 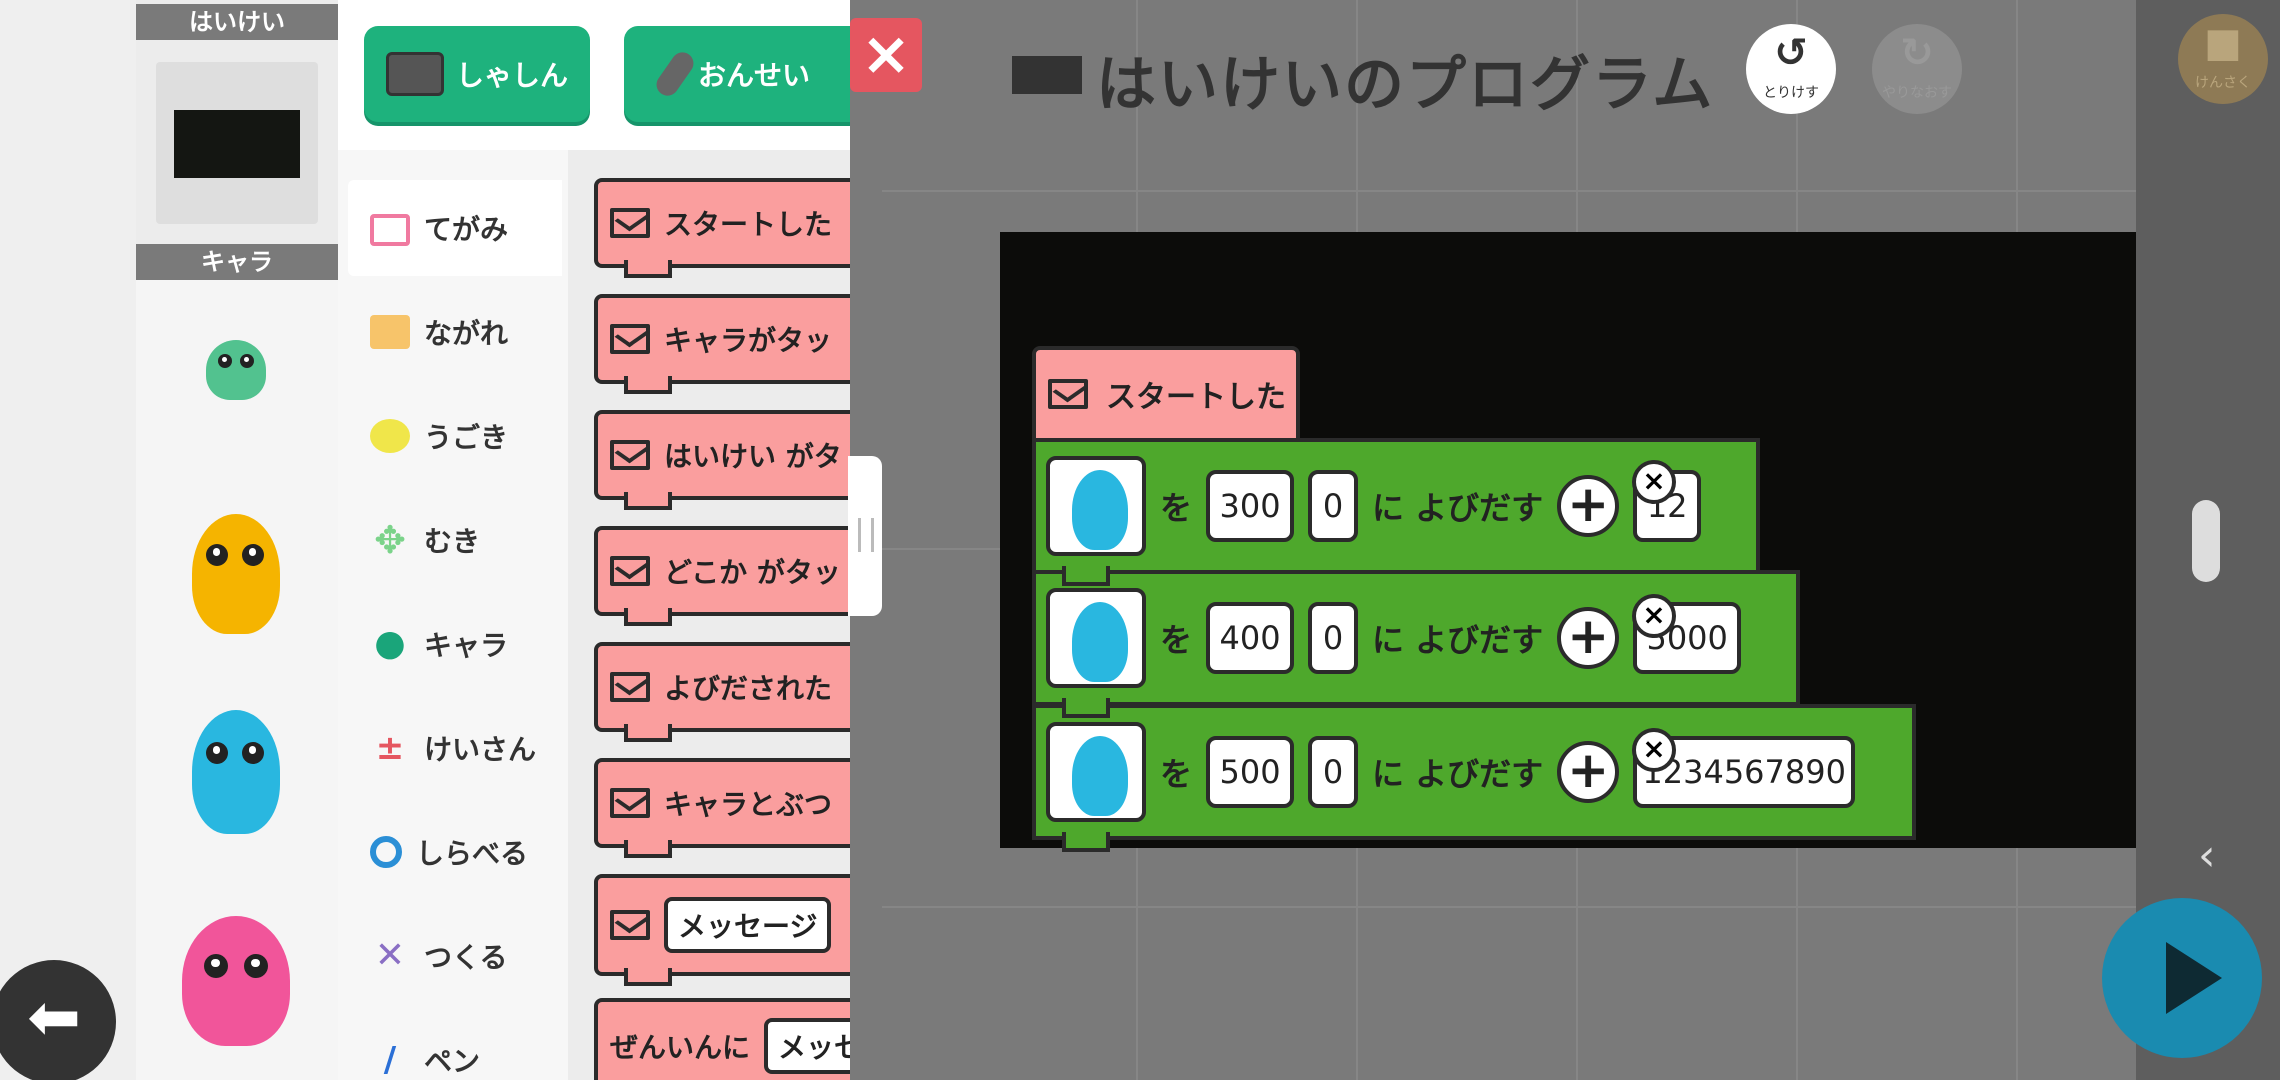 I want to click on redo-label: やりなおす, so click(x=1917, y=93).